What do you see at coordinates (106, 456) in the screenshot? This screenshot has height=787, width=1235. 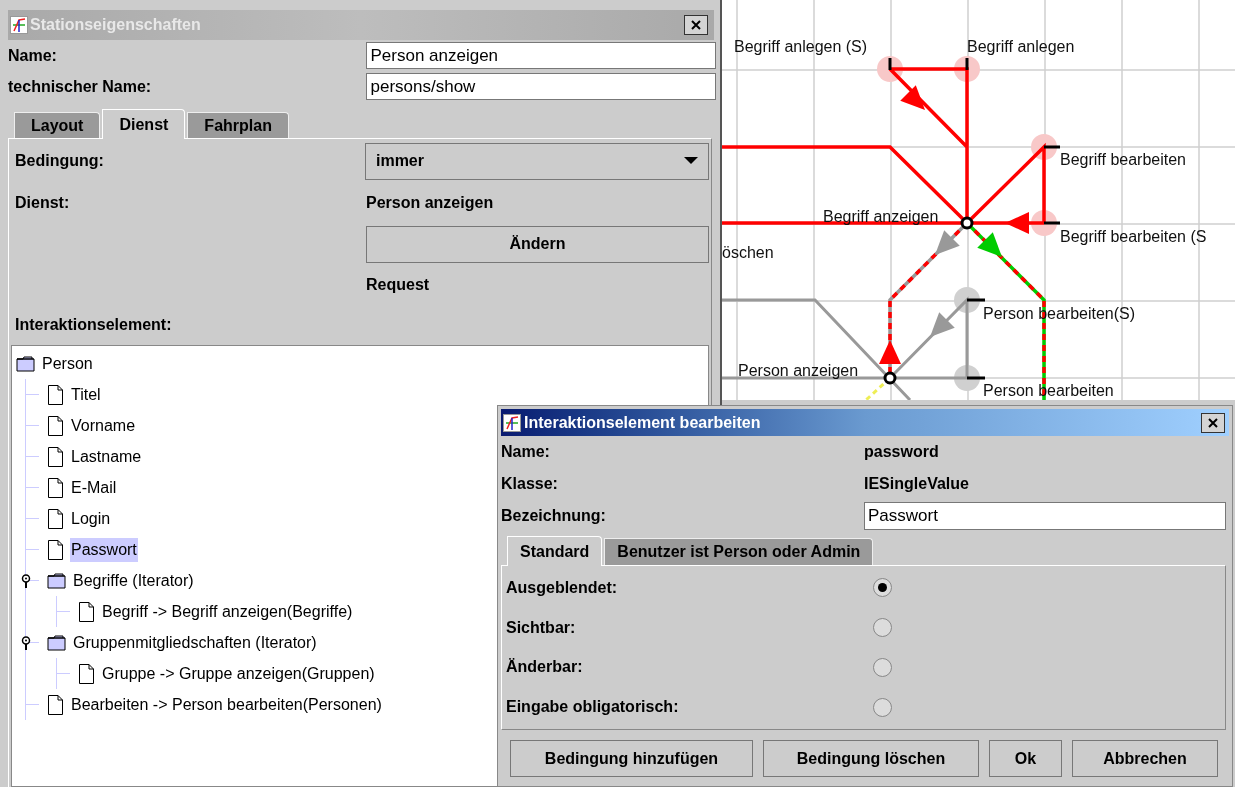 I see `tree-item: Lastname` at bounding box center [106, 456].